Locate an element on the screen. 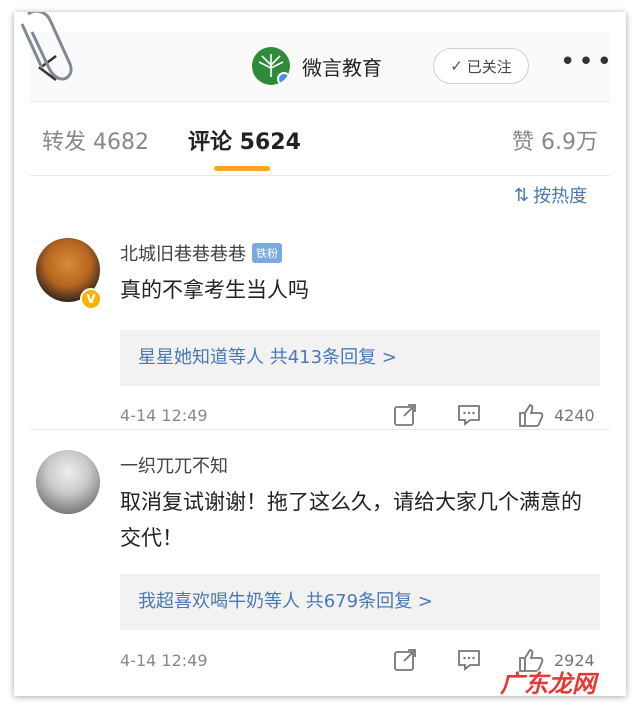  replies-link: 我超喜欢喝牛奶等人 共679条回复 > is located at coordinates (360, 602).